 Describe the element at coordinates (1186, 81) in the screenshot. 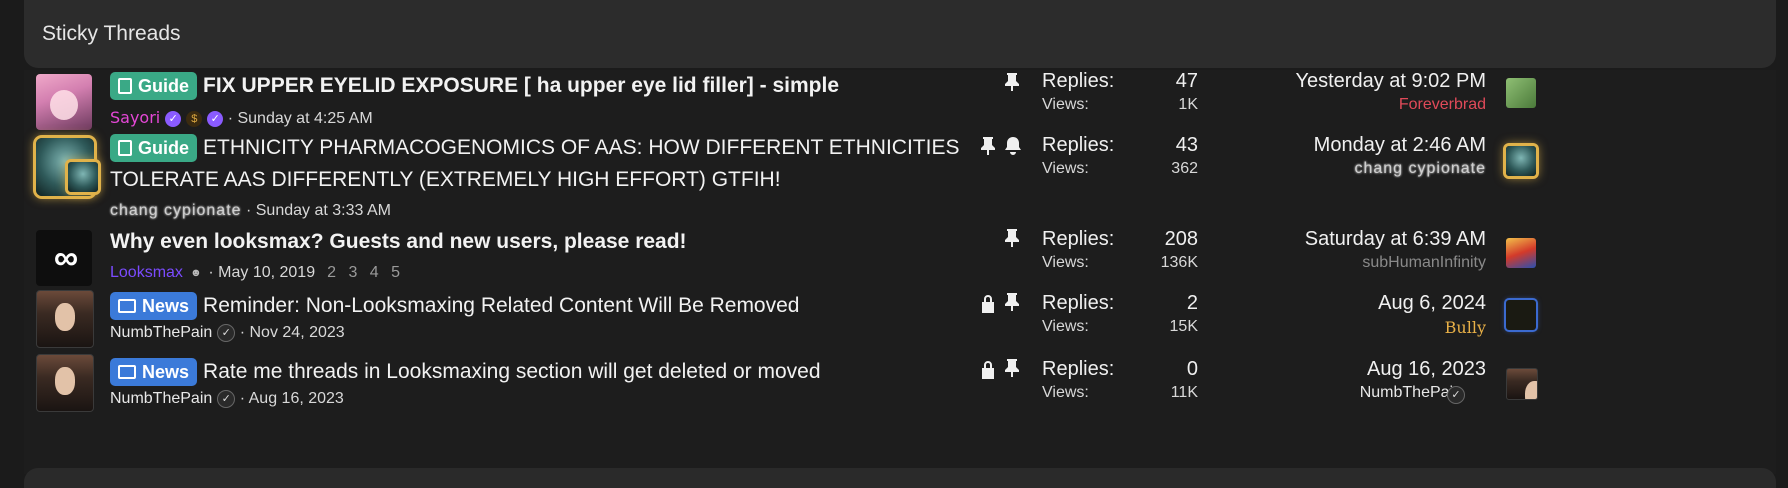

I see `replies-count: 47` at that location.